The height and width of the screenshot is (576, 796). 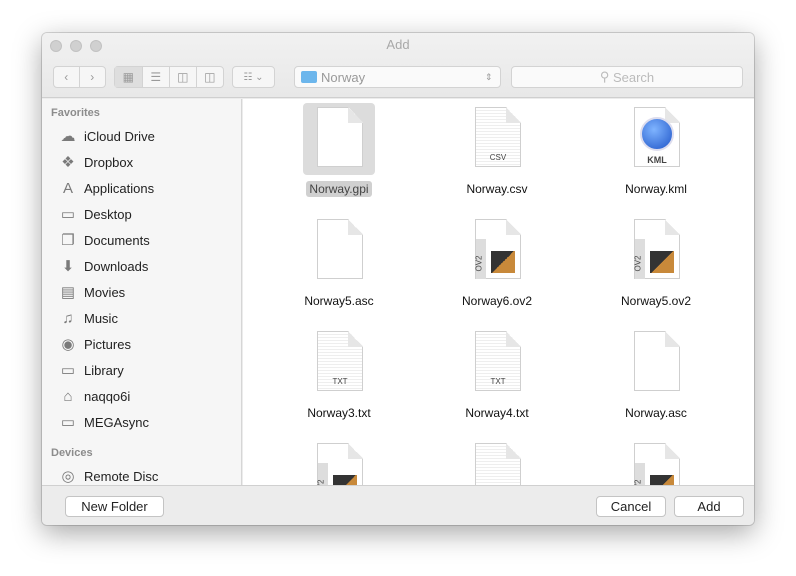 I want to click on forward-button: ›, so click(x=92, y=77).